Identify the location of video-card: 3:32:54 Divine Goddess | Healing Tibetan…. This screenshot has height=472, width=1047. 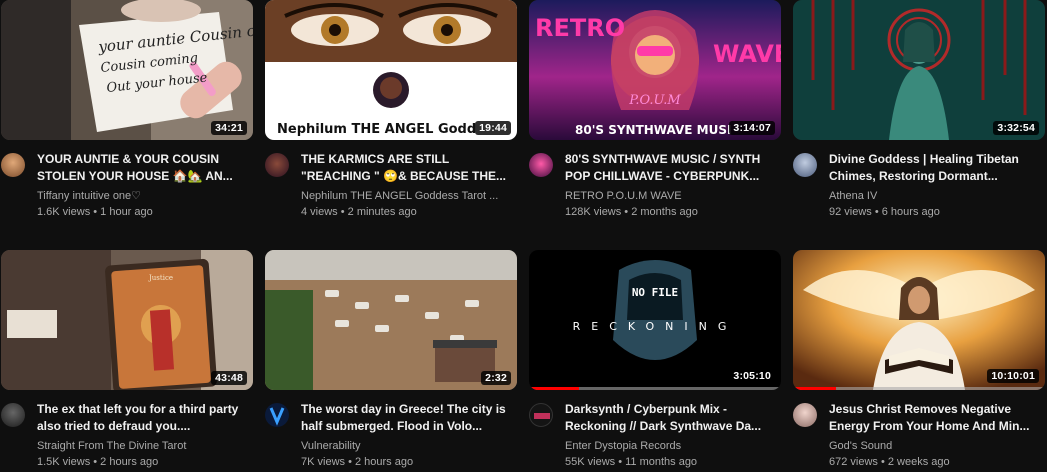
(919, 110).